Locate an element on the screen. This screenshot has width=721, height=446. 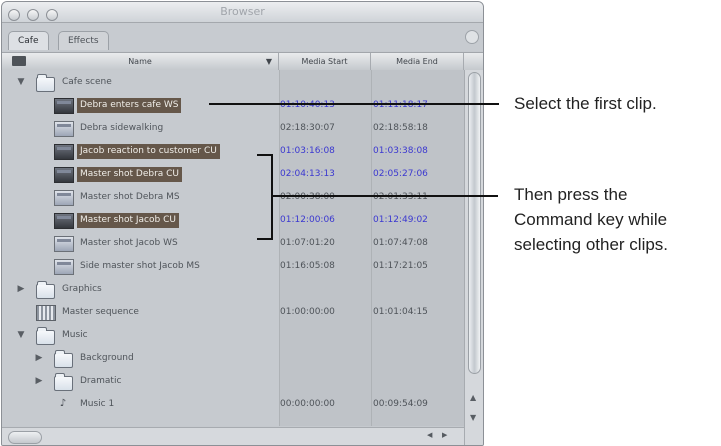
list-item: Master sequence 01:00:00:00 01:01:04:15 is located at coordinates (233, 312).